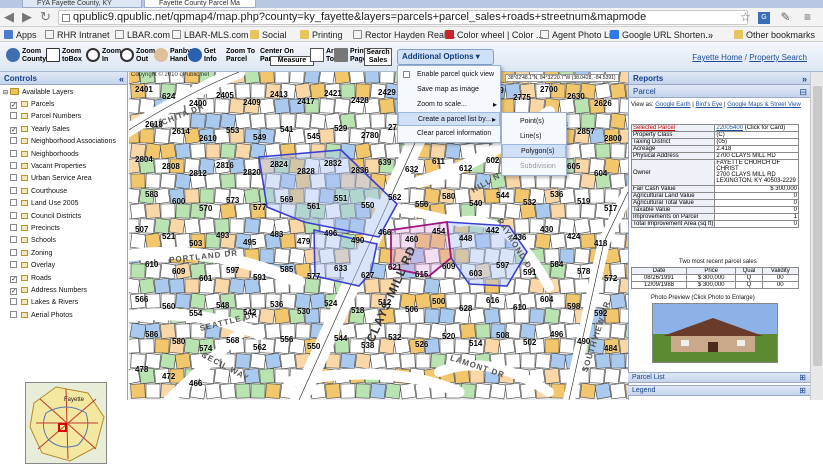 The width and height of the screenshot is (823, 464). Describe the element at coordinates (719, 390) in the screenshot. I see `legend-header: Legend ⊞` at that location.